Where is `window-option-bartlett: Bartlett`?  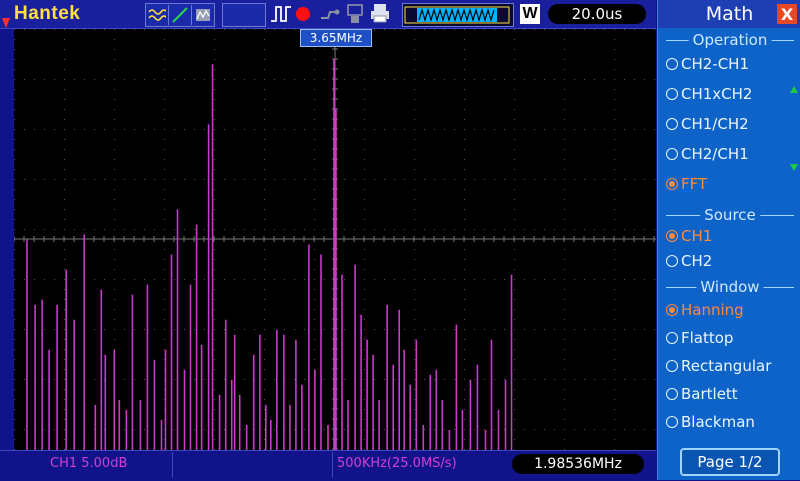
window-option-bartlett: Bartlett is located at coordinates (702, 394).